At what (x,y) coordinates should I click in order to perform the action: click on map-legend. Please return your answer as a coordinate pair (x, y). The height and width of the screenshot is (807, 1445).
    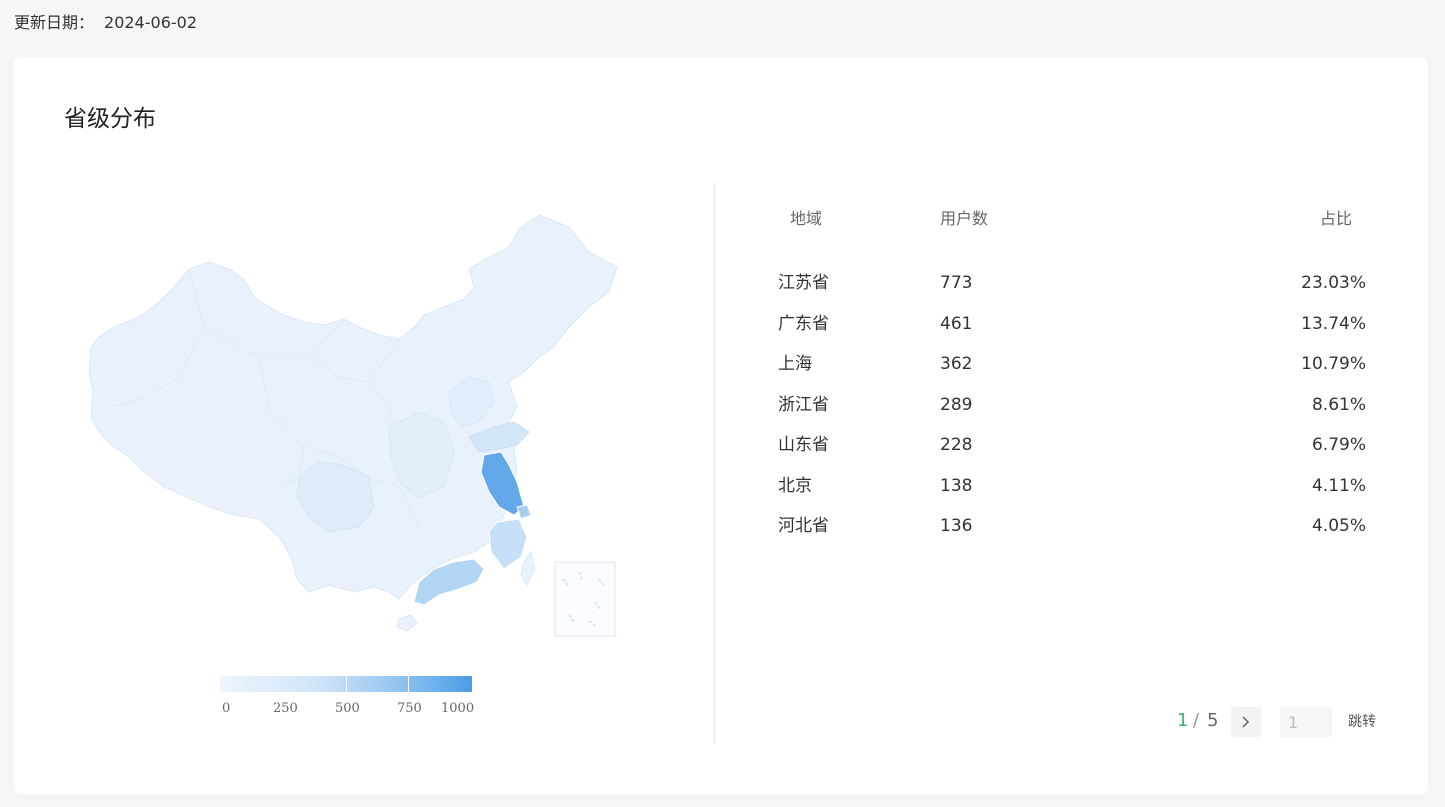
    Looking at the image, I should click on (346, 684).